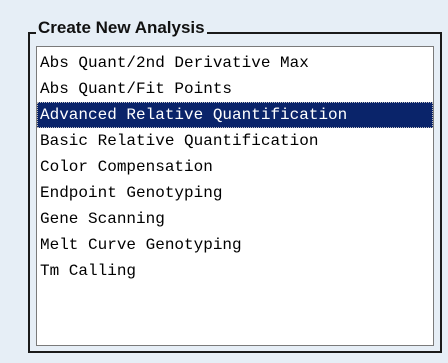 The image size is (448, 363). I want to click on group-title: Create New Analysis, so click(121, 28).